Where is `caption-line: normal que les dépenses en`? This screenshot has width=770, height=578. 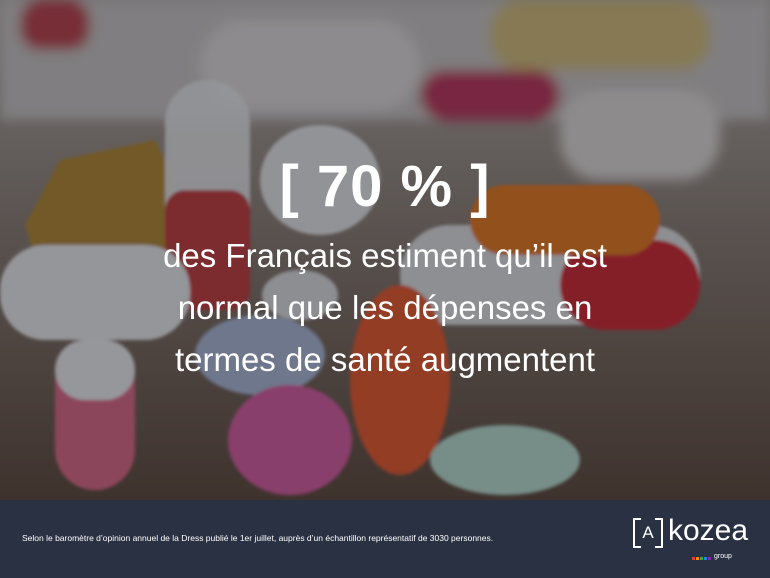
caption-line: normal que les dépenses en is located at coordinates (385, 307).